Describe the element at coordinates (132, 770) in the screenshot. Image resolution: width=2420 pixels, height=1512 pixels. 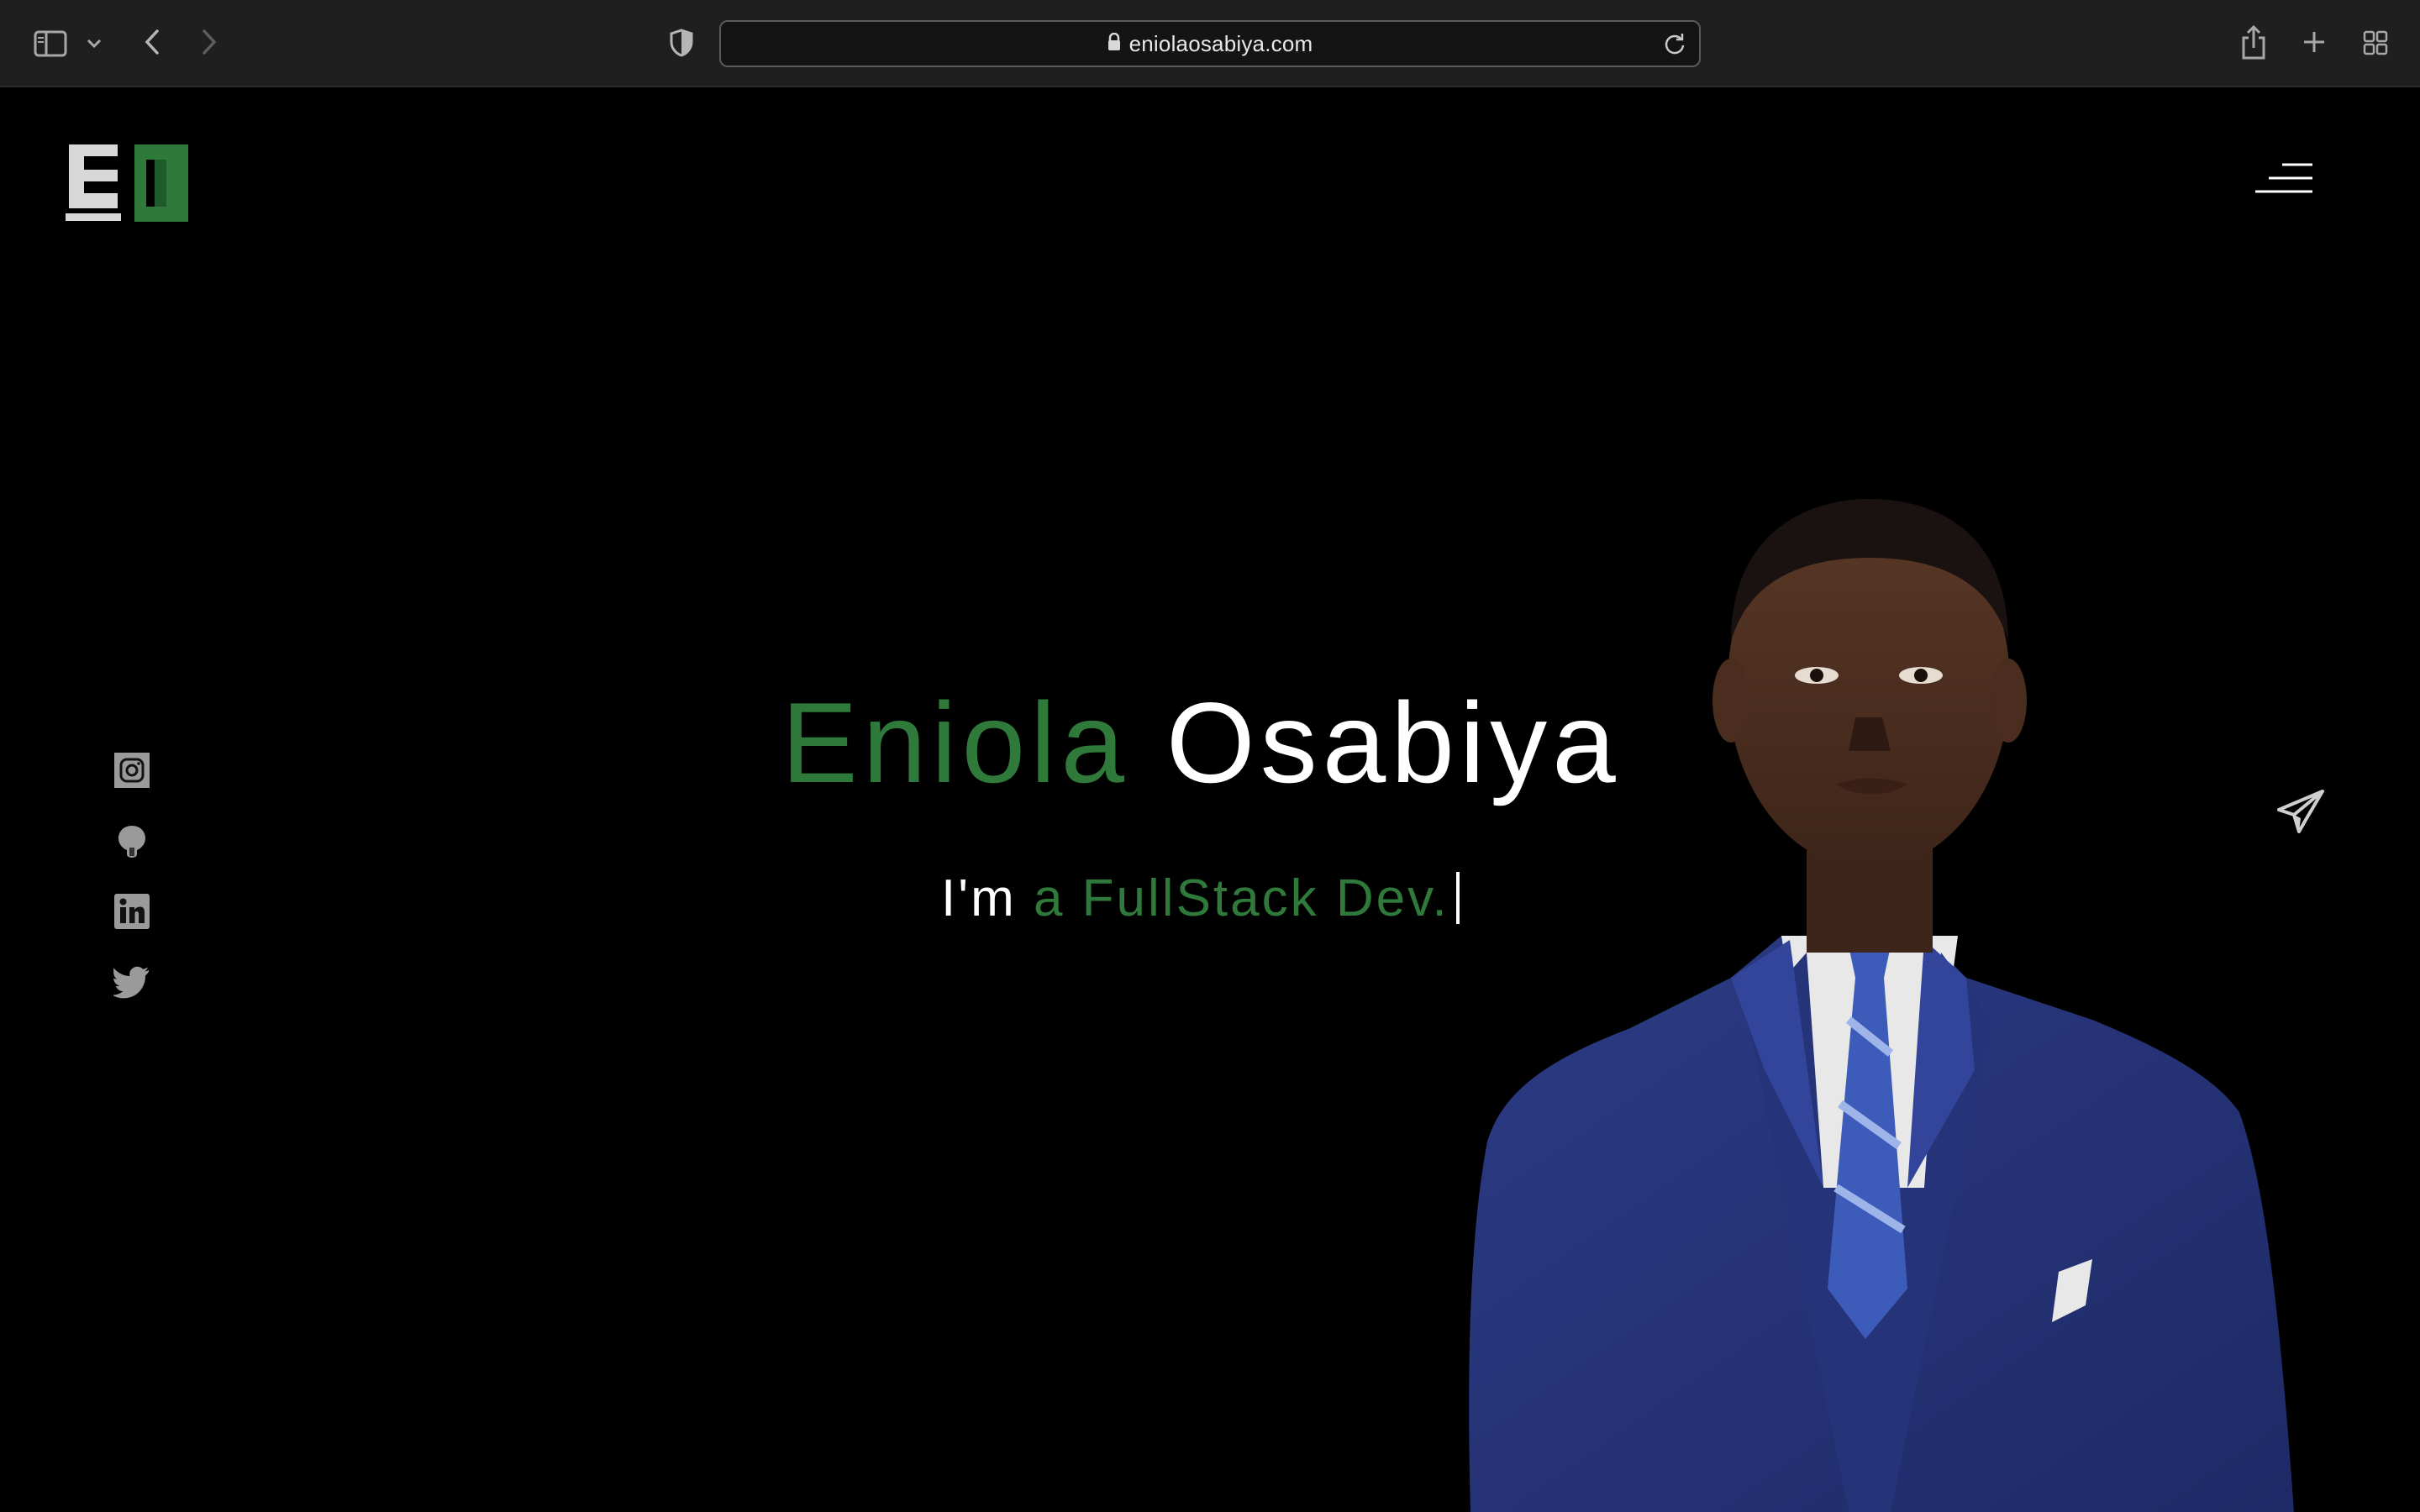
I see `instagram-icon` at that location.